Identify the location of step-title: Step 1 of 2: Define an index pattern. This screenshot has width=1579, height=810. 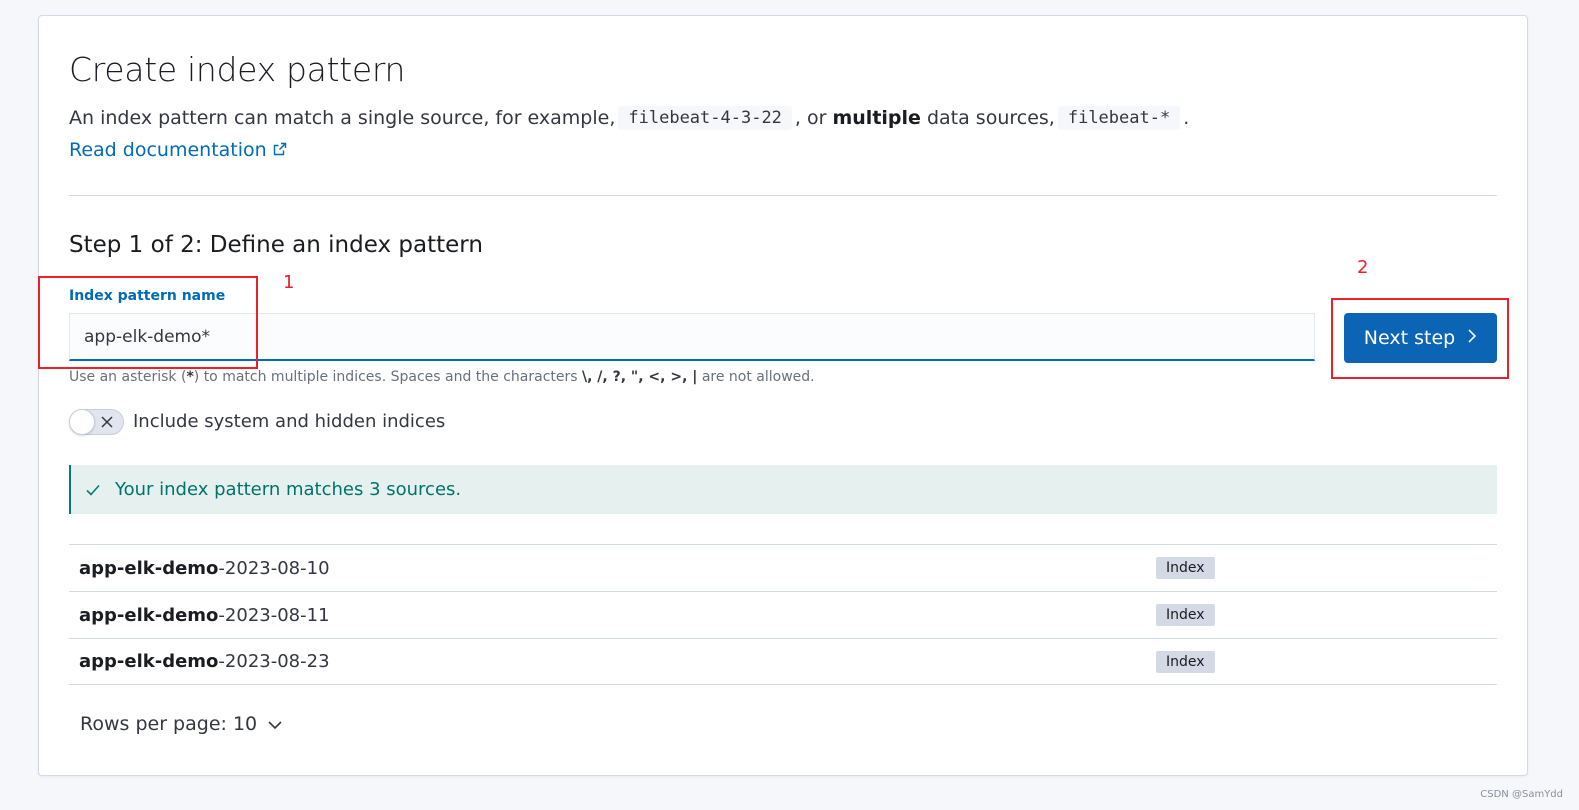
(276, 245).